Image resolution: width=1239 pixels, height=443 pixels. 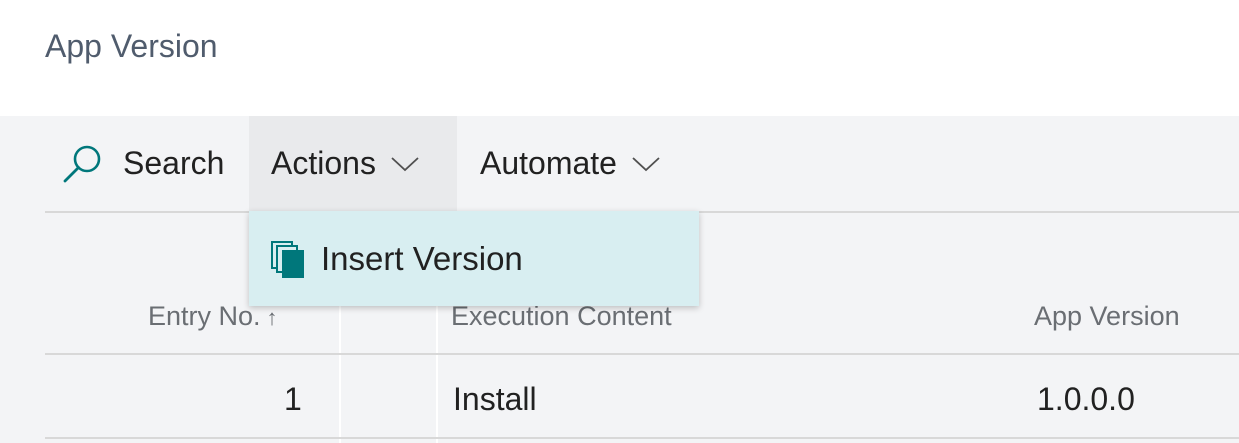 What do you see at coordinates (323, 163) in the screenshot?
I see `actions-label: Actions` at bounding box center [323, 163].